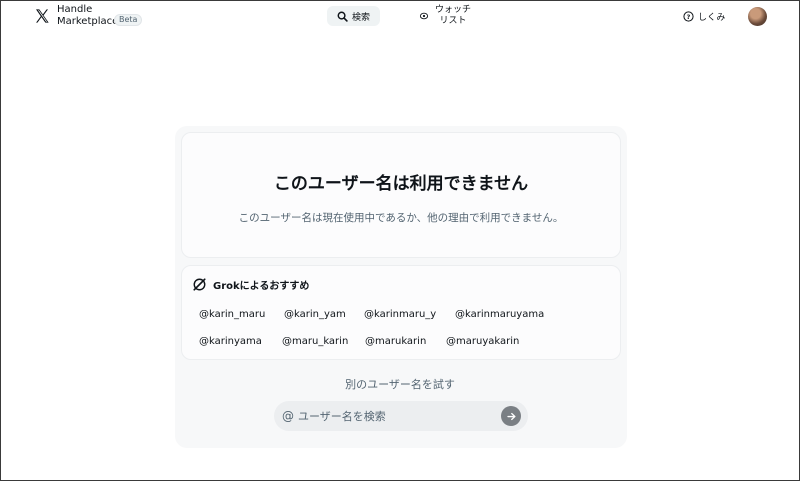 The width and height of the screenshot is (800, 481). What do you see at coordinates (261, 286) in the screenshot?
I see `grok-heading-label: Grokによるおすすめ` at bounding box center [261, 286].